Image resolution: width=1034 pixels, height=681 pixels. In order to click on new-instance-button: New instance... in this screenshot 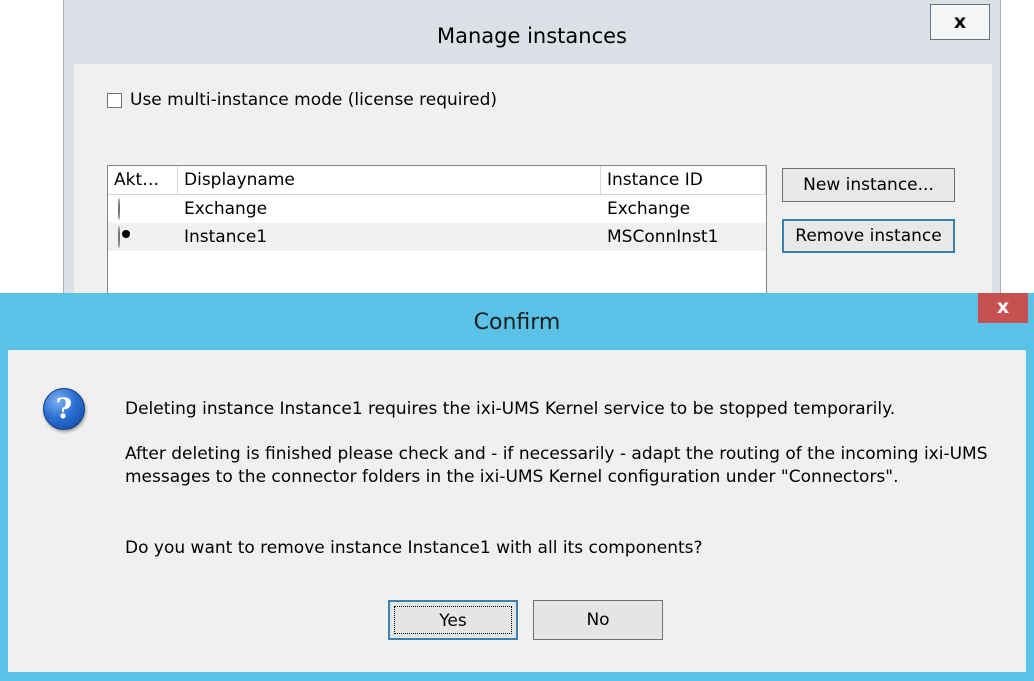, I will do `click(868, 185)`.